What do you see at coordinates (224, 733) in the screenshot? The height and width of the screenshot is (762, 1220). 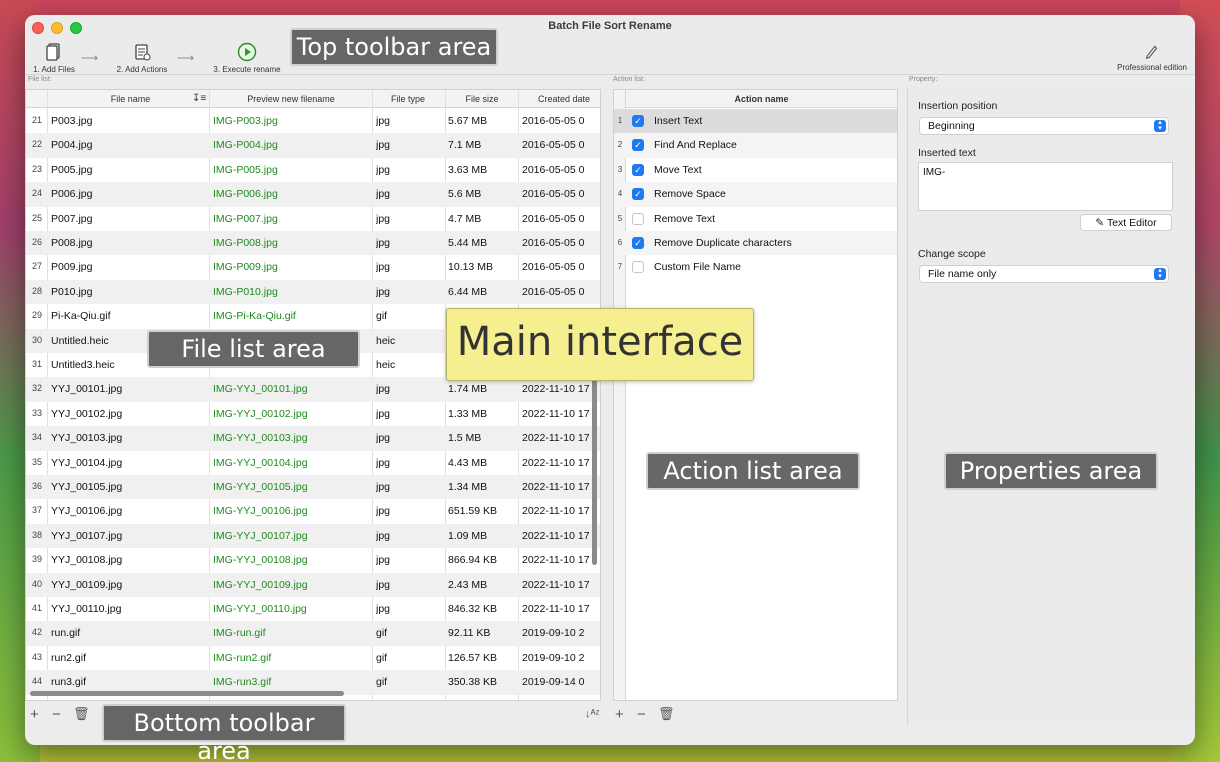 I see `callout-bottom-toolbar: Bottom toolbar area` at bounding box center [224, 733].